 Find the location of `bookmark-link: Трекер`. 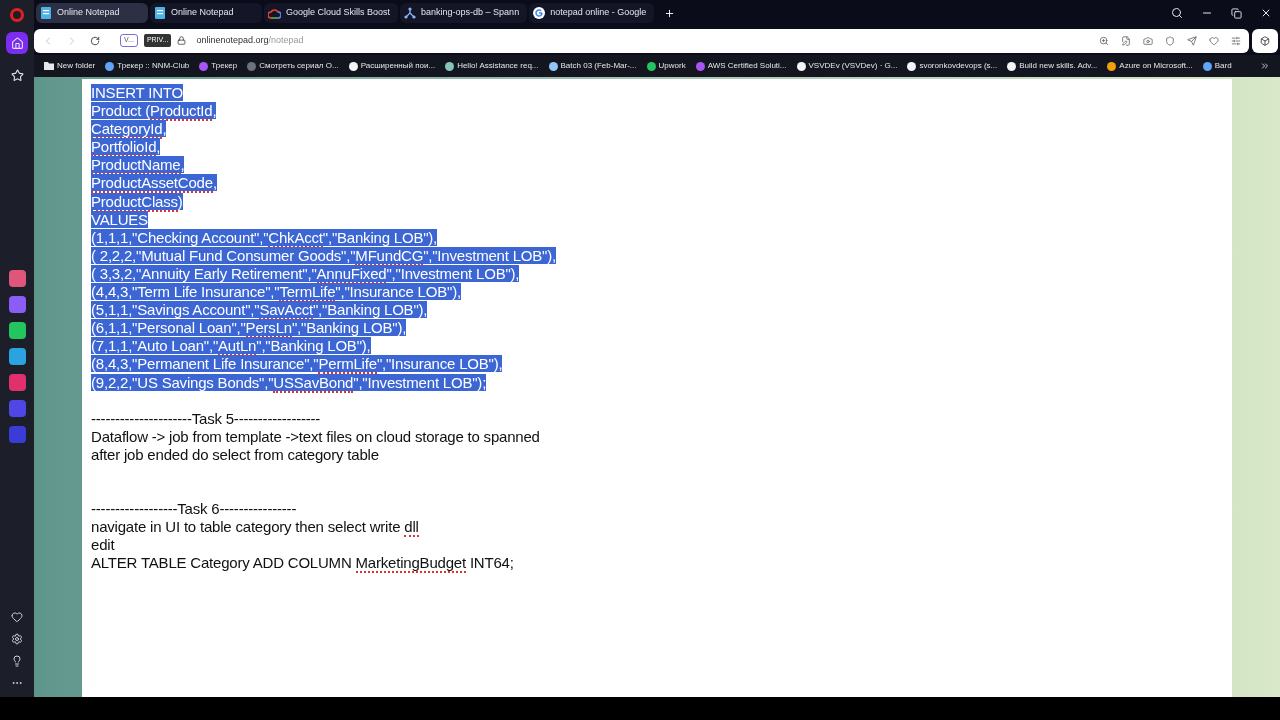

bookmark-link: Трекер is located at coordinates (224, 66).